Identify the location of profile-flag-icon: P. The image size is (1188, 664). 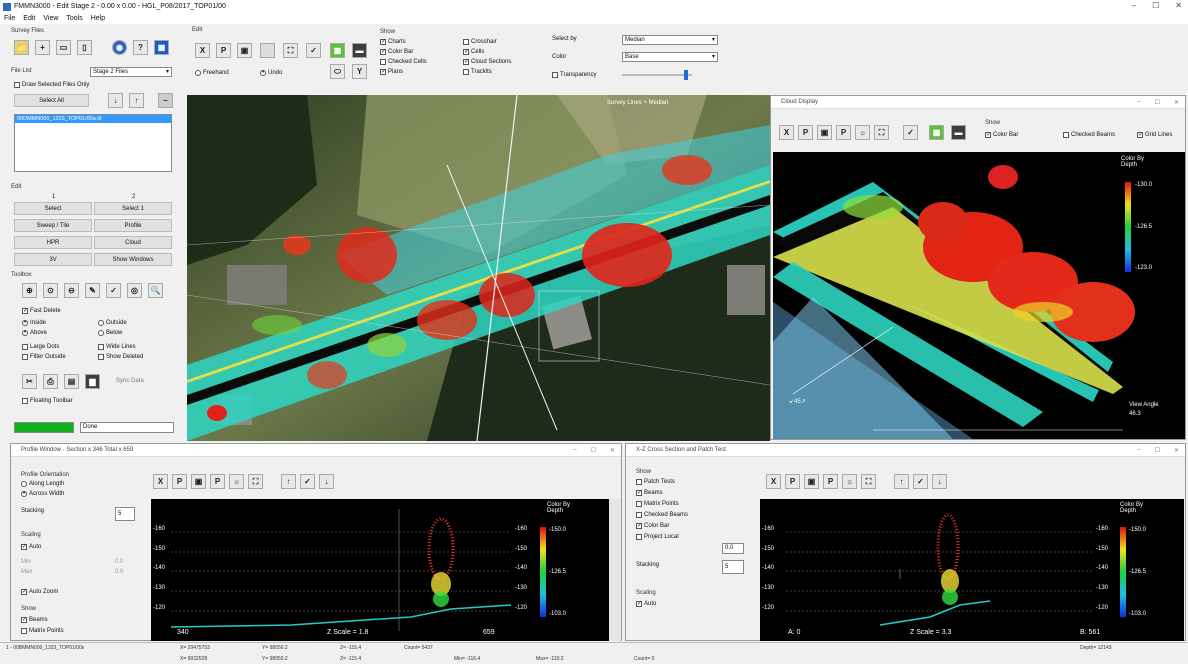
(179, 481).